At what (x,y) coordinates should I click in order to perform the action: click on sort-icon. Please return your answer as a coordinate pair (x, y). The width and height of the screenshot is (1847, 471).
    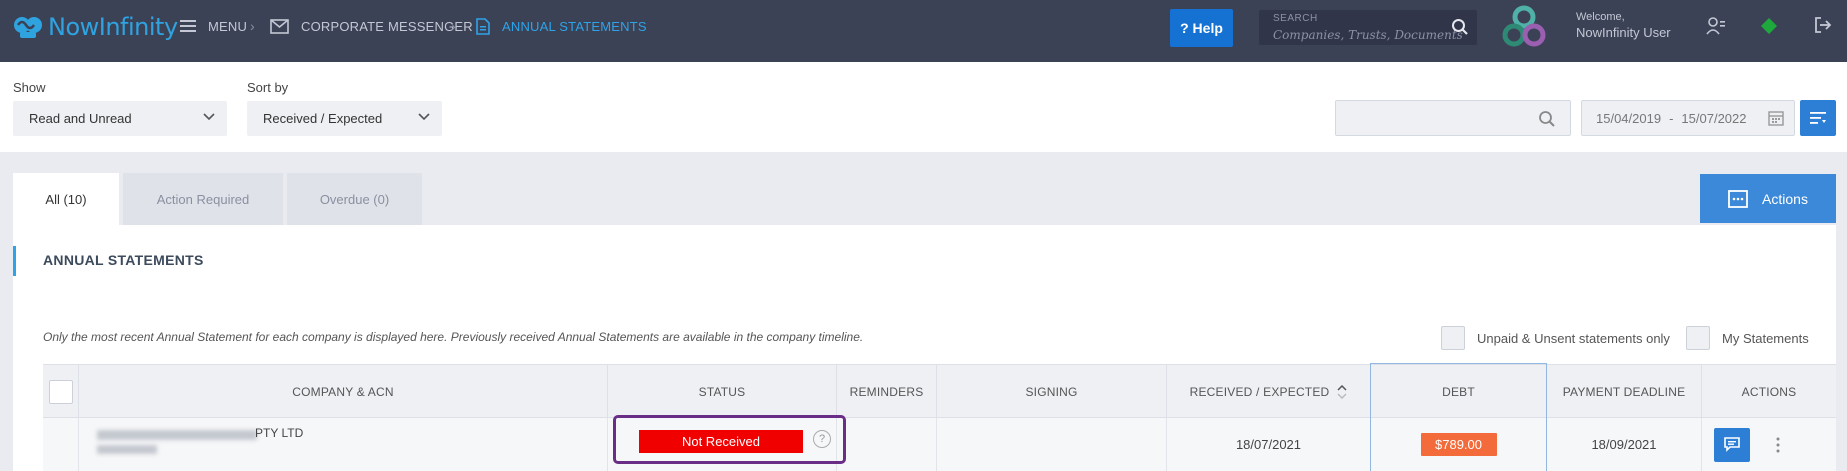
    Looking at the image, I should click on (1342, 392).